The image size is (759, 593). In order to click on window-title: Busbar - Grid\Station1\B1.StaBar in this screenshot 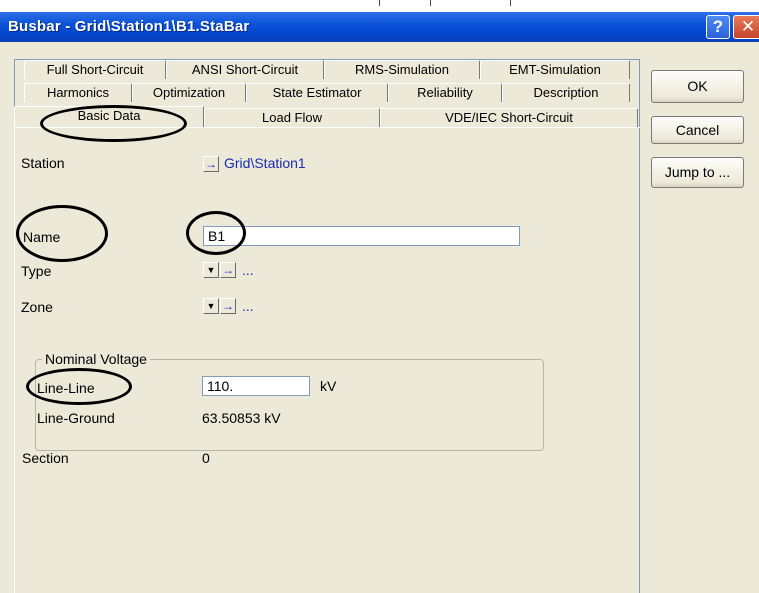, I will do `click(129, 26)`.